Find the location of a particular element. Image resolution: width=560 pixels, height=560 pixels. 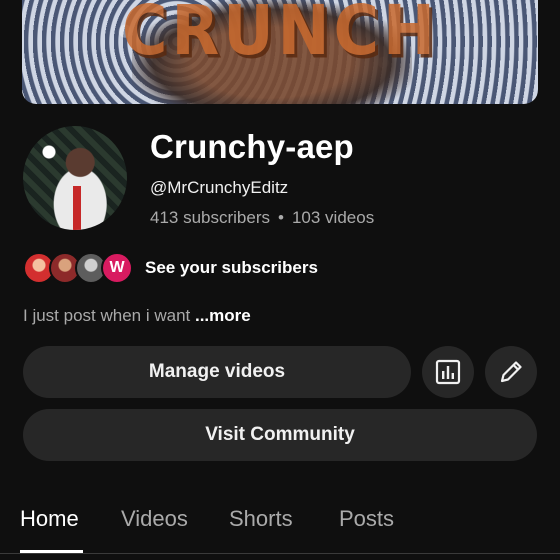

analytics-button is located at coordinates (448, 372).